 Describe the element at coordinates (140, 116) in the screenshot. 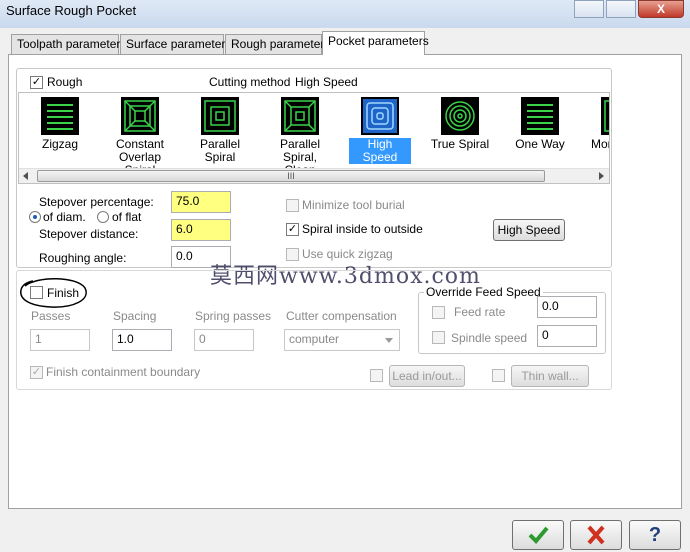

I see `constant-overlap-spiral-icon` at that location.